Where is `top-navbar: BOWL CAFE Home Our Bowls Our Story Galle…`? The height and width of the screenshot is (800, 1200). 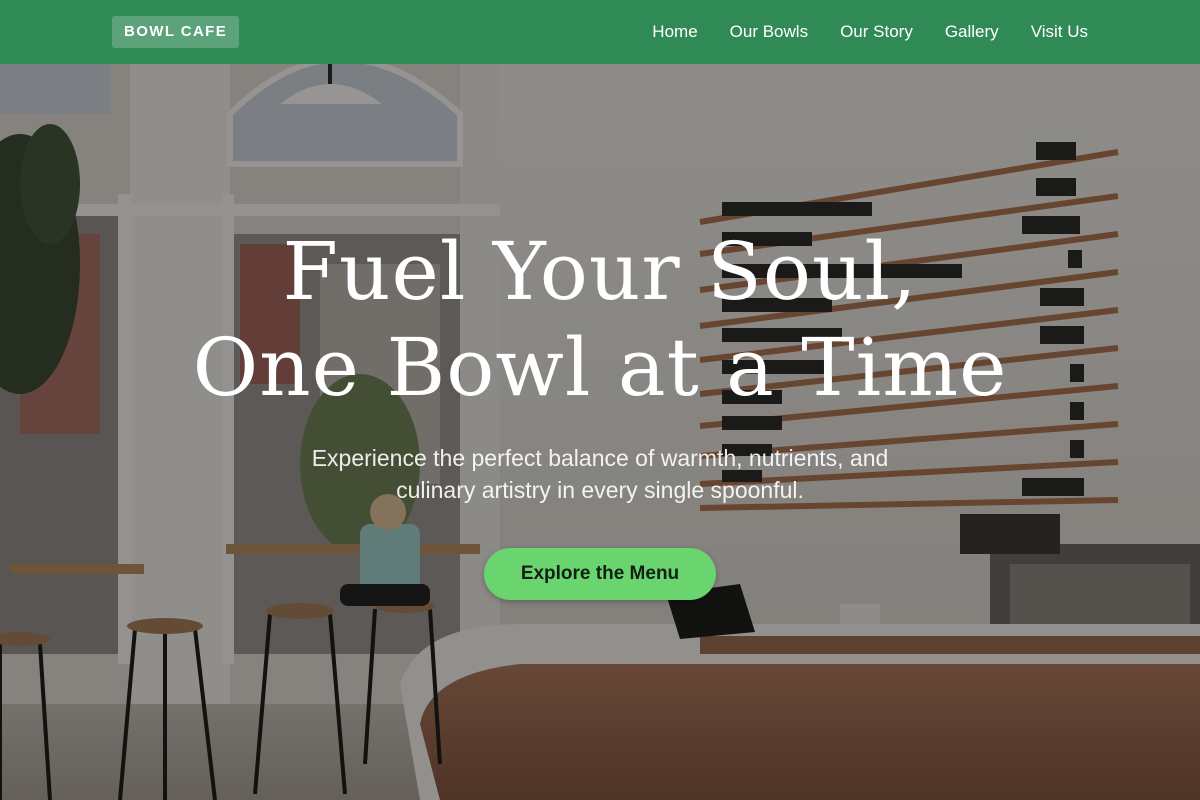 top-navbar: BOWL CAFE Home Our Bowls Our Story Galle… is located at coordinates (600, 32).